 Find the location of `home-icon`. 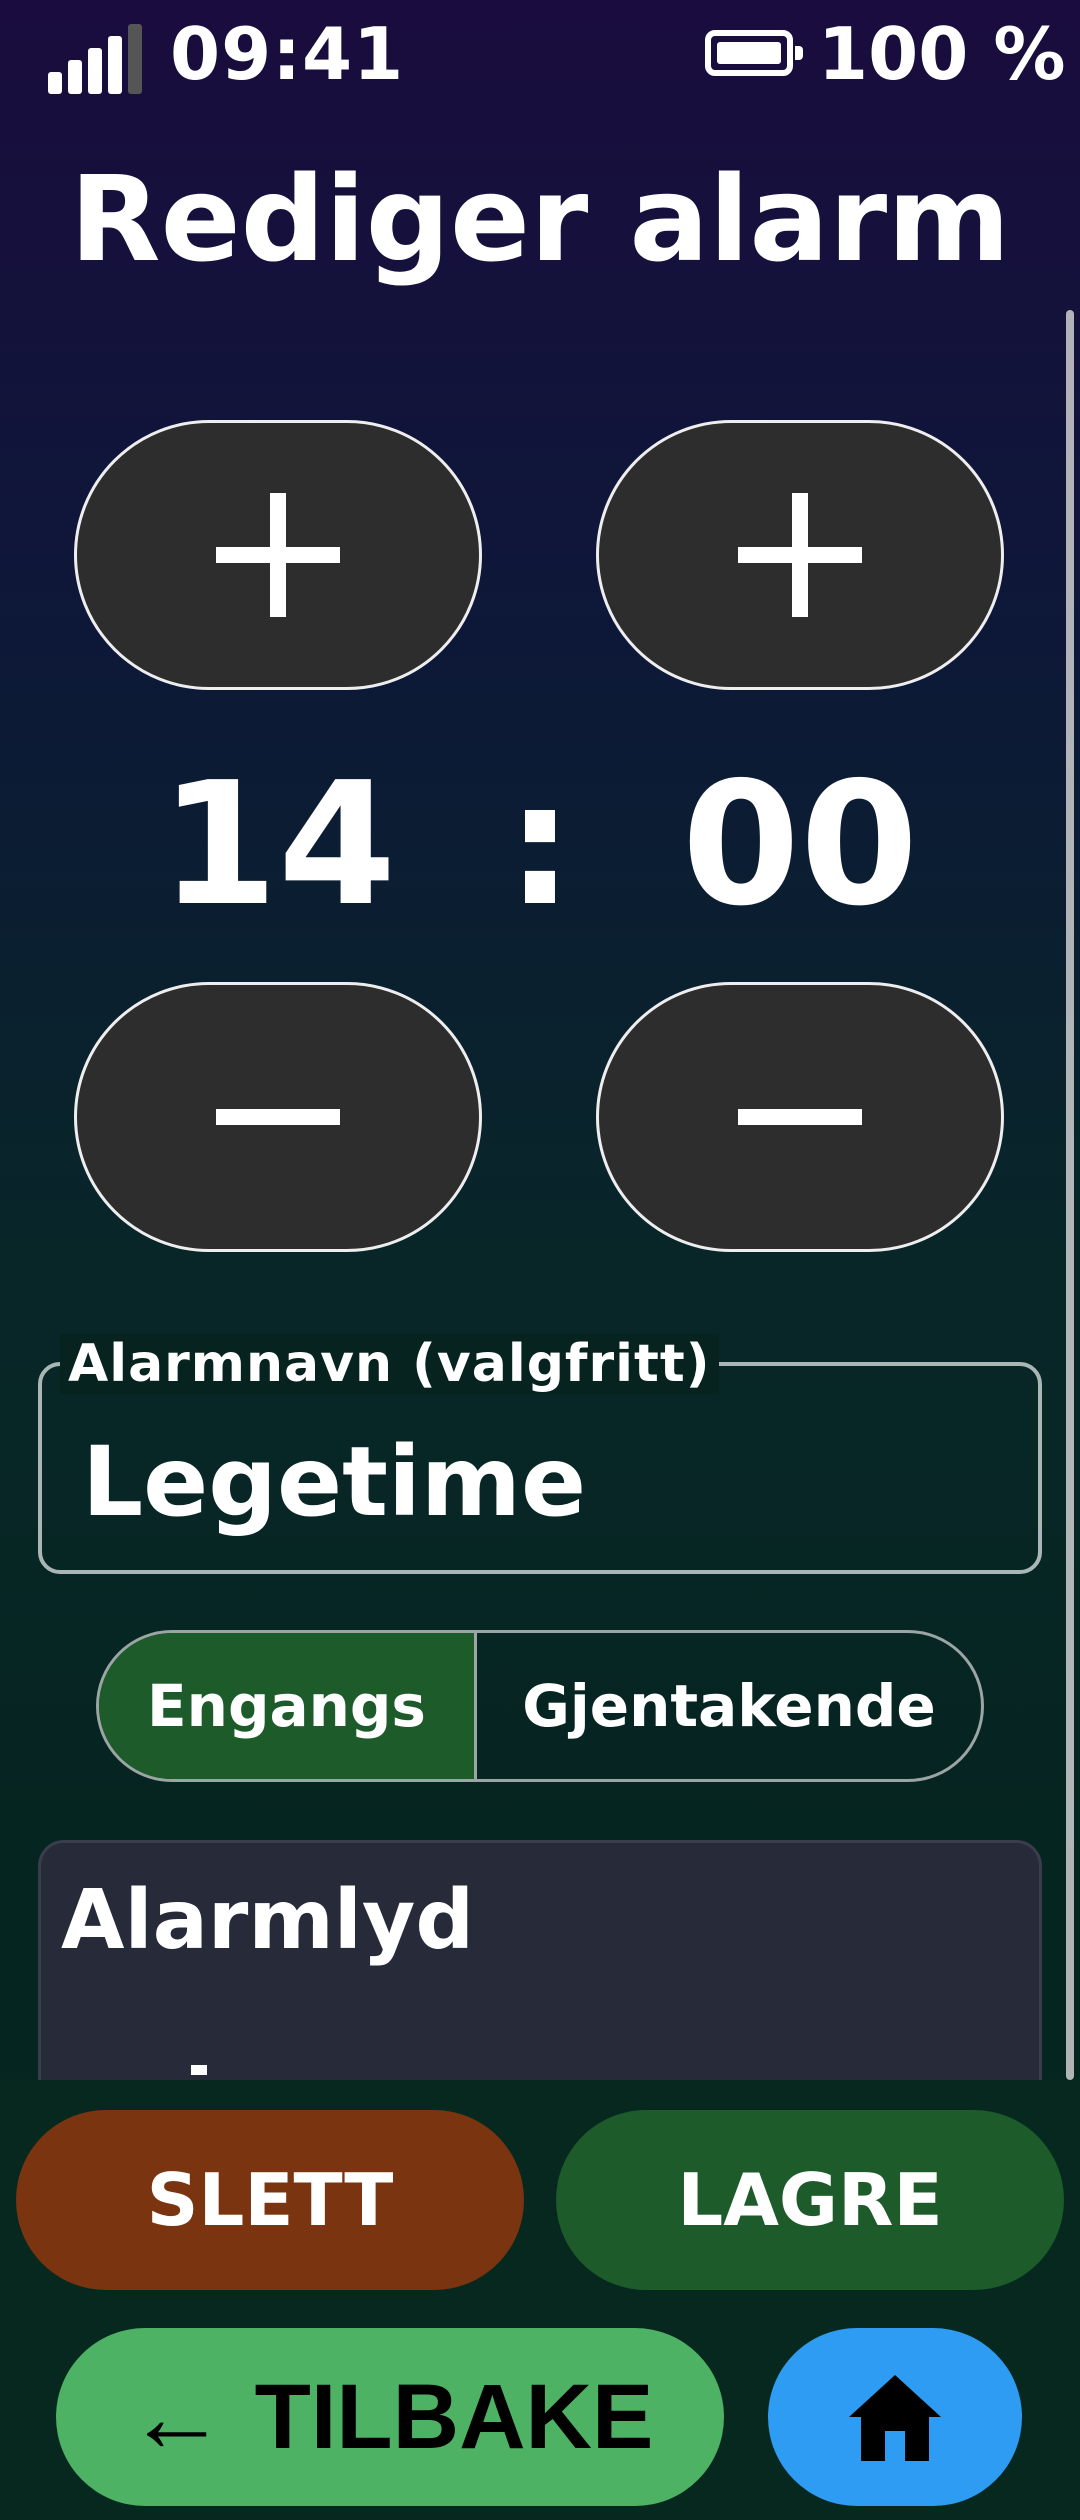

home-icon is located at coordinates (895, 2418).